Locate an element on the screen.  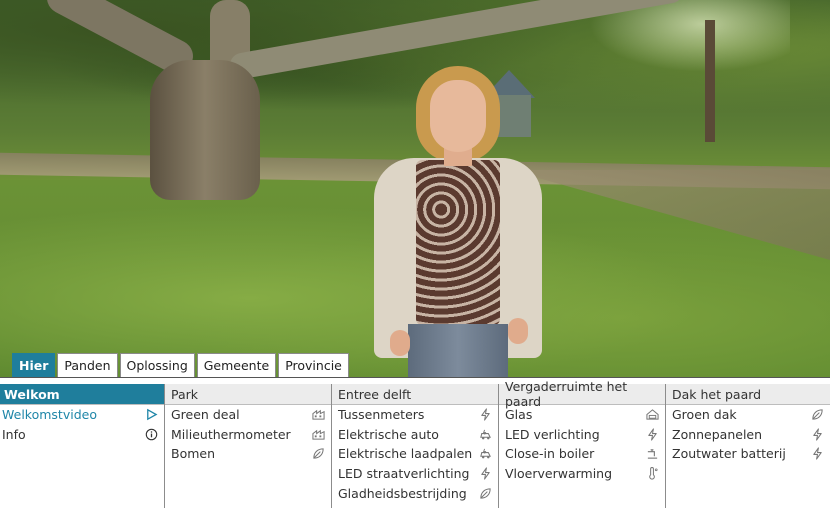
presenter-hand-right is located at coordinates (518, 331).